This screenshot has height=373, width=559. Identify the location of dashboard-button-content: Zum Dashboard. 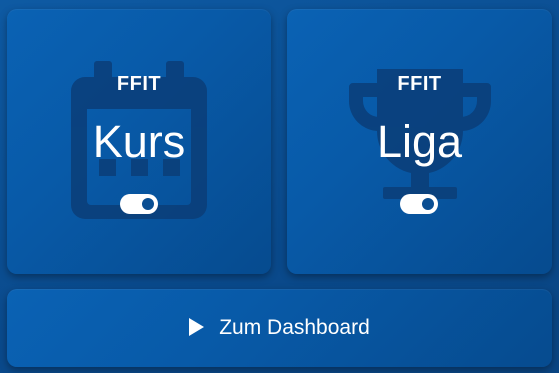
(279, 328).